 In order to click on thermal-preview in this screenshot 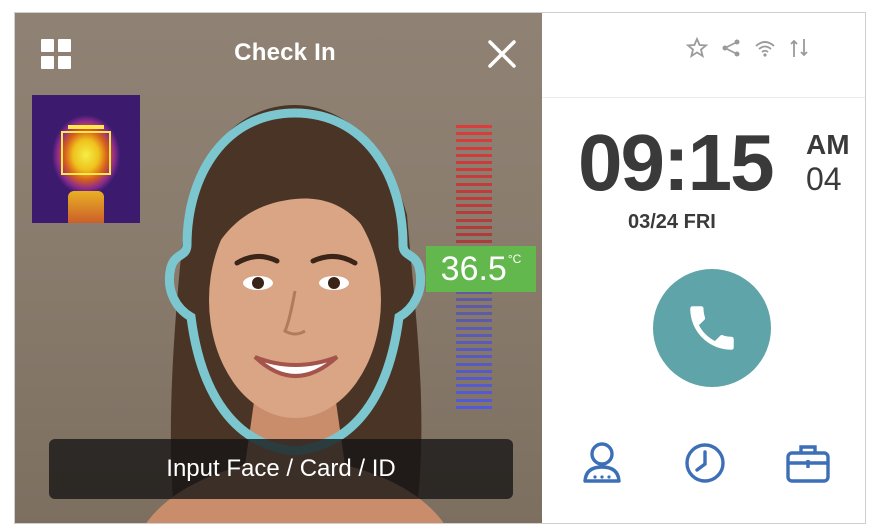, I will do `click(86, 159)`.